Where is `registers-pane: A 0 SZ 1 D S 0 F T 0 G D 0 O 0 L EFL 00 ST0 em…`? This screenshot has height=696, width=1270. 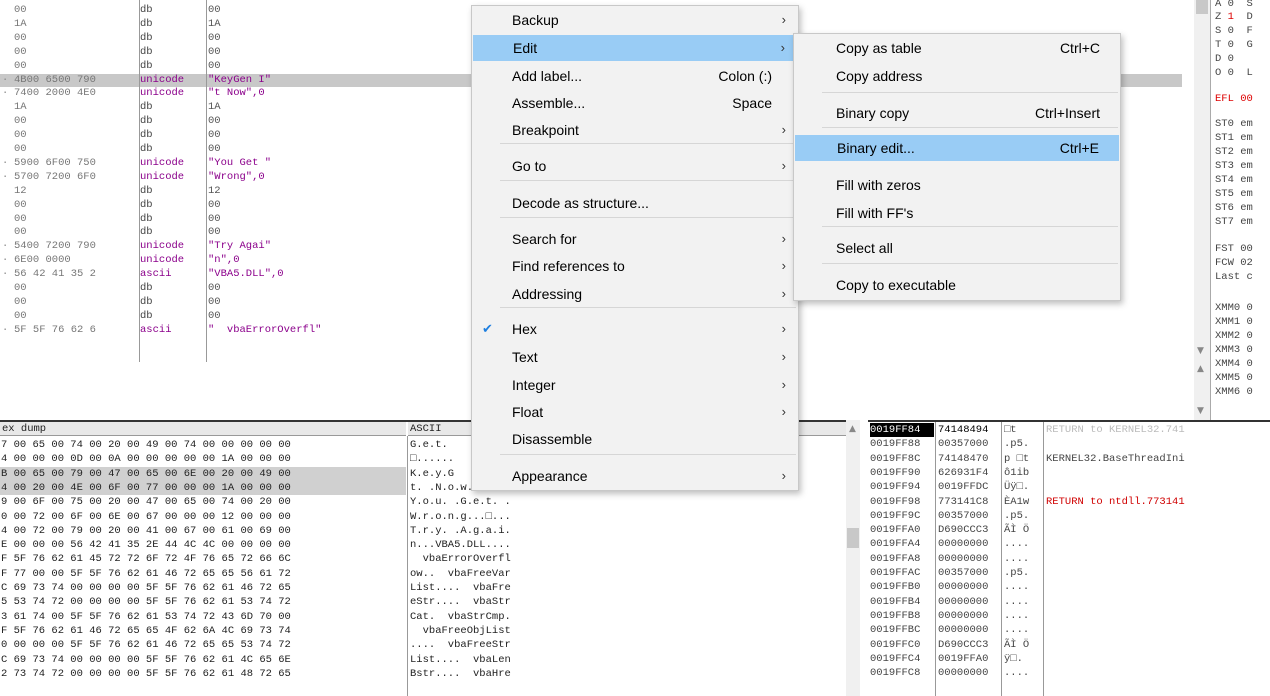
registers-pane: A 0 SZ 1 D S 0 F T 0 G D 0 O 0 L EFL 00 ST0 em… is located at coordinates (1240, 210).